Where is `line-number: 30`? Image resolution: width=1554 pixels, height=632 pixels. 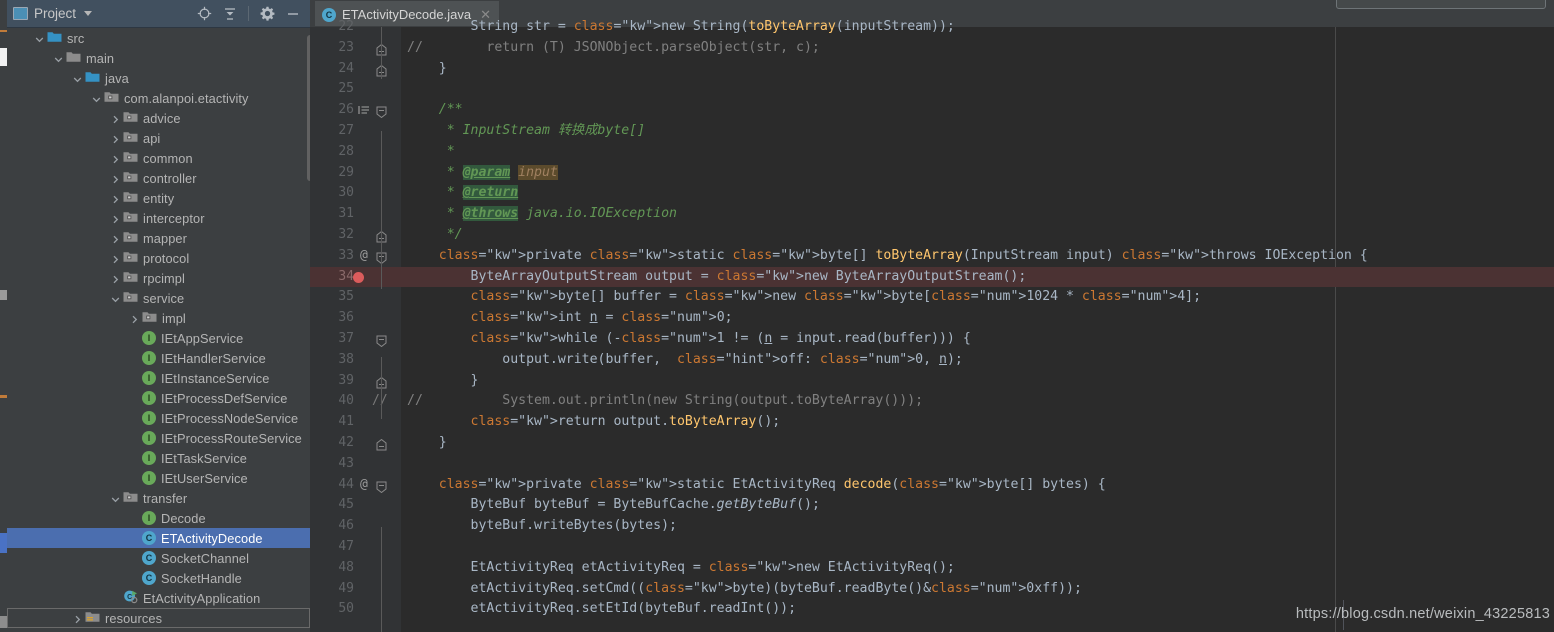
line-number: 30 is located at coordinates (346, 193).